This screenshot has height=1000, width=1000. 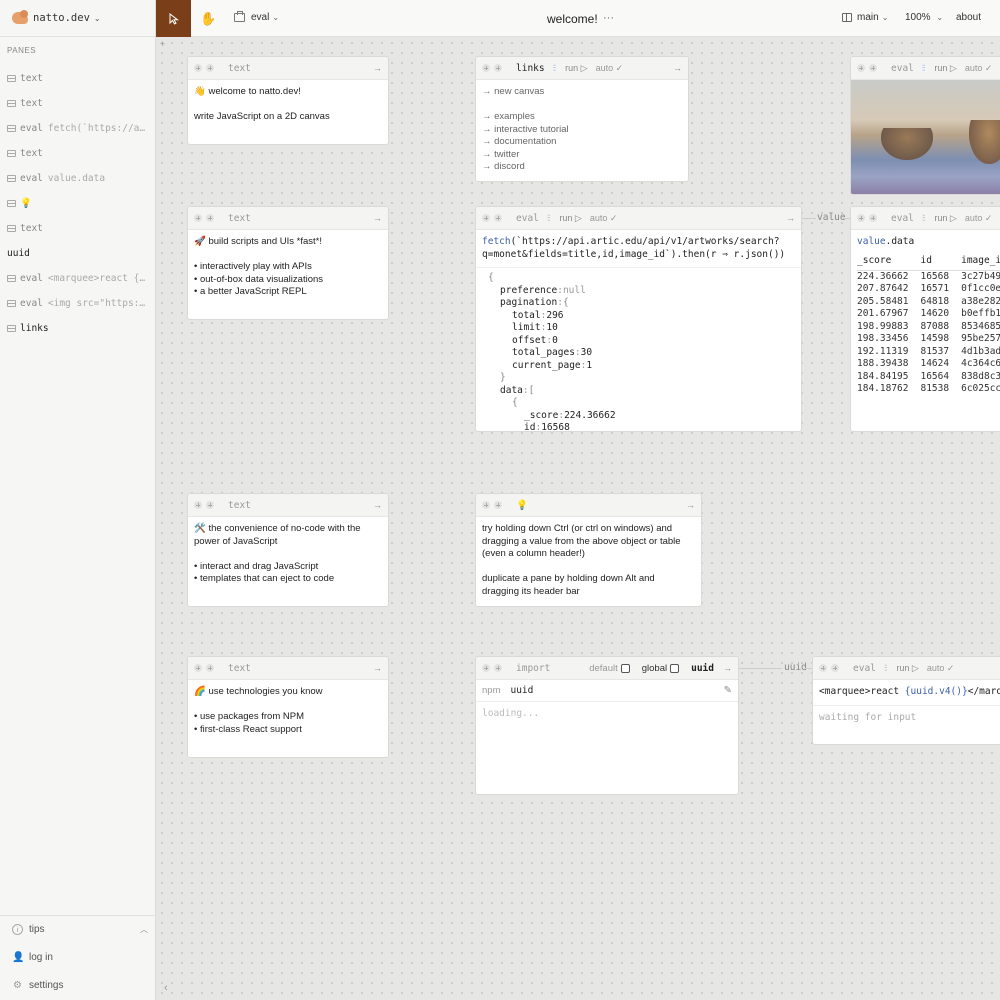 I want to click on tips-toggle: i tips ︿, so click(x=80, y=929).